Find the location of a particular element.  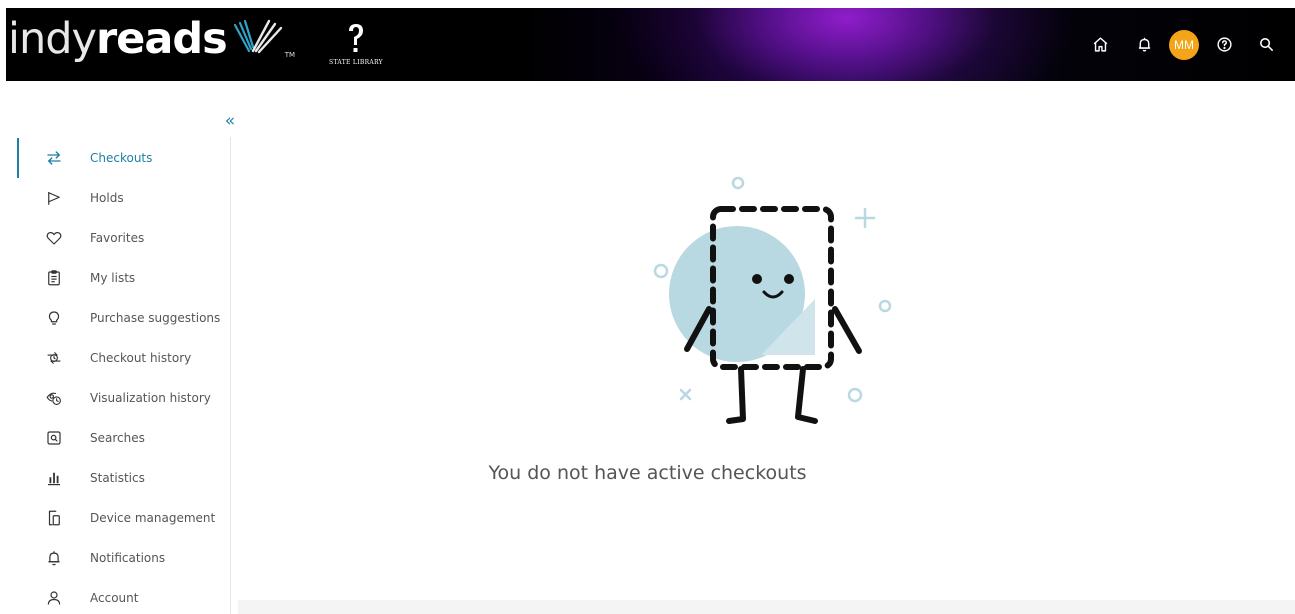

sidebar-item-device-management: Device management is located at coordinates (115, 518).